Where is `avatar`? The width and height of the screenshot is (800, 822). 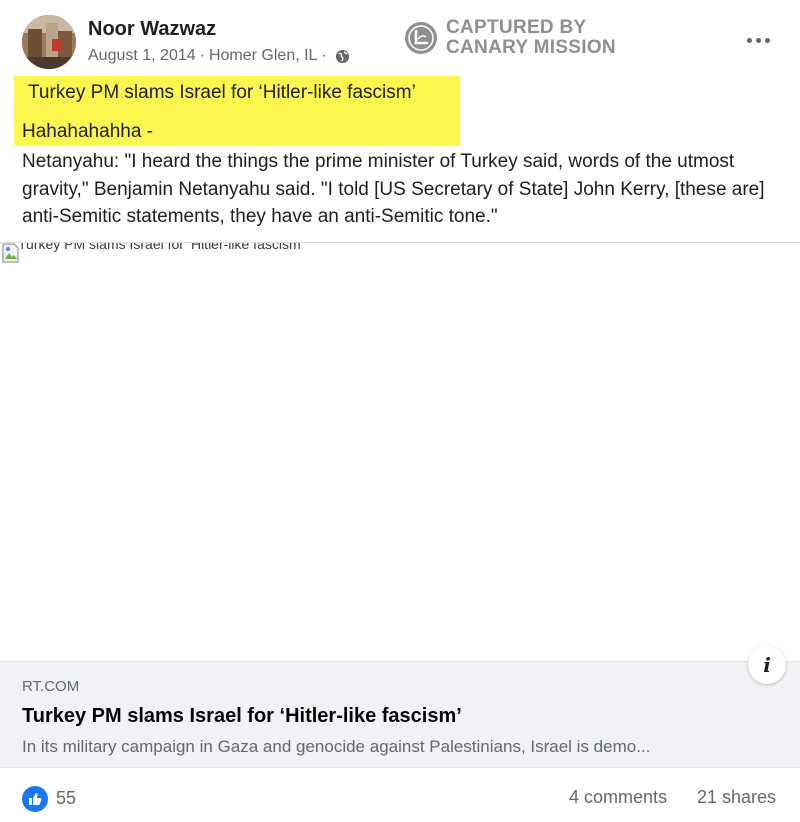
avatar is located at coordinates (49, 42).